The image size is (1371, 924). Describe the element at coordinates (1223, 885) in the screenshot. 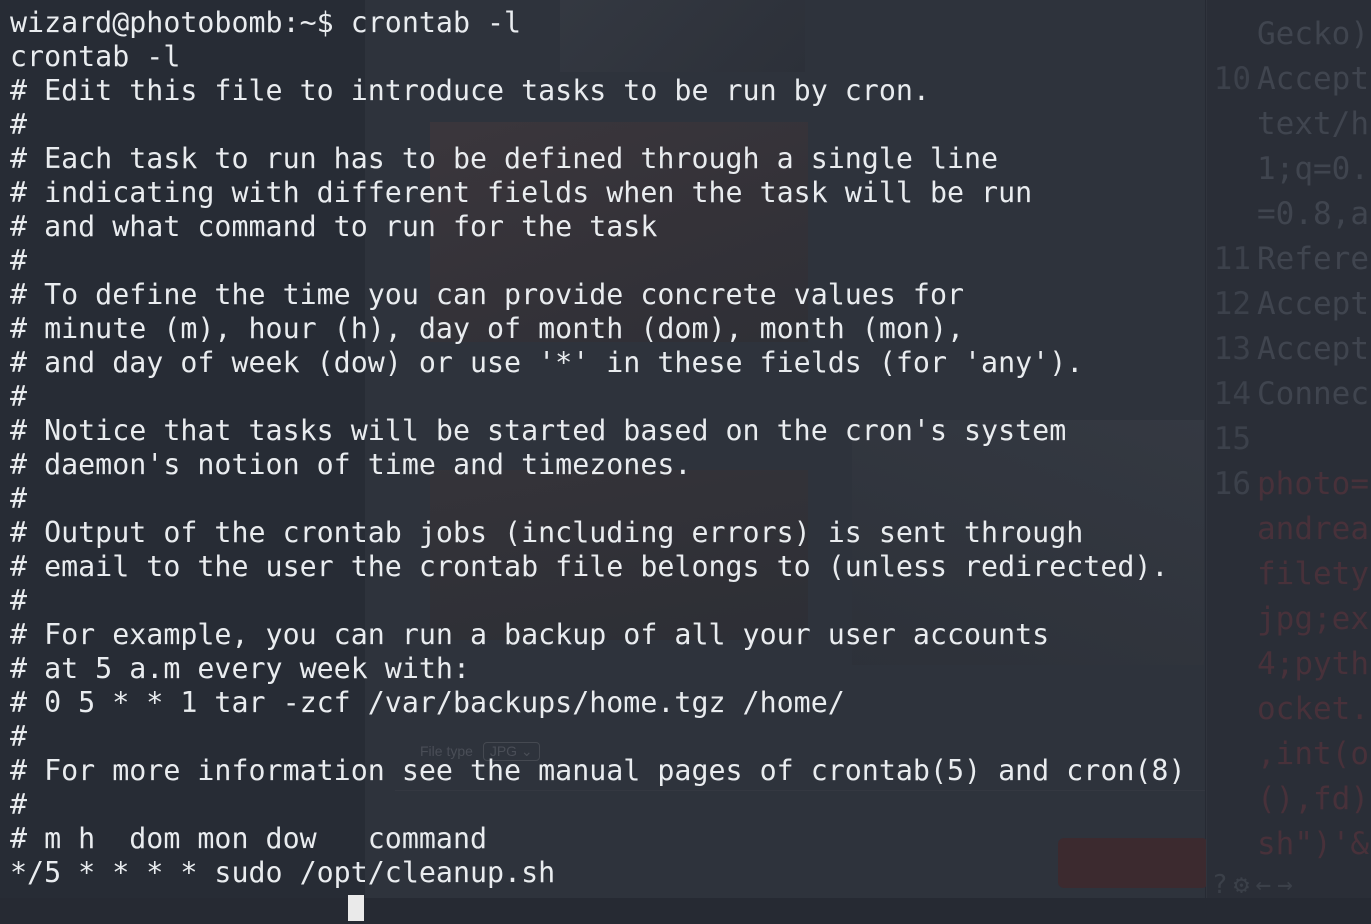

I see `help-icon: ?` at that location.